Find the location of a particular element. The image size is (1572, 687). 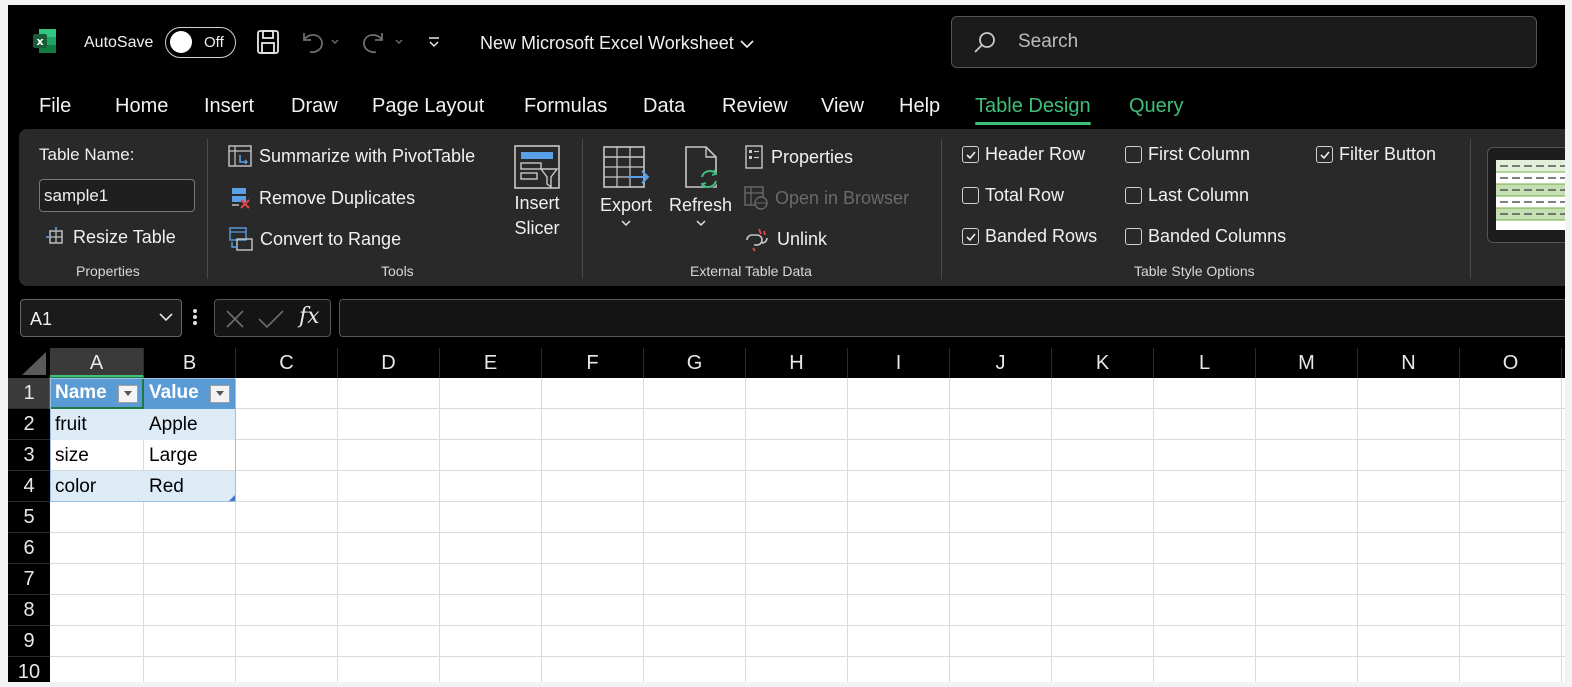

header-row-checkbox: Header Row is located at coordinates (1023, 154).